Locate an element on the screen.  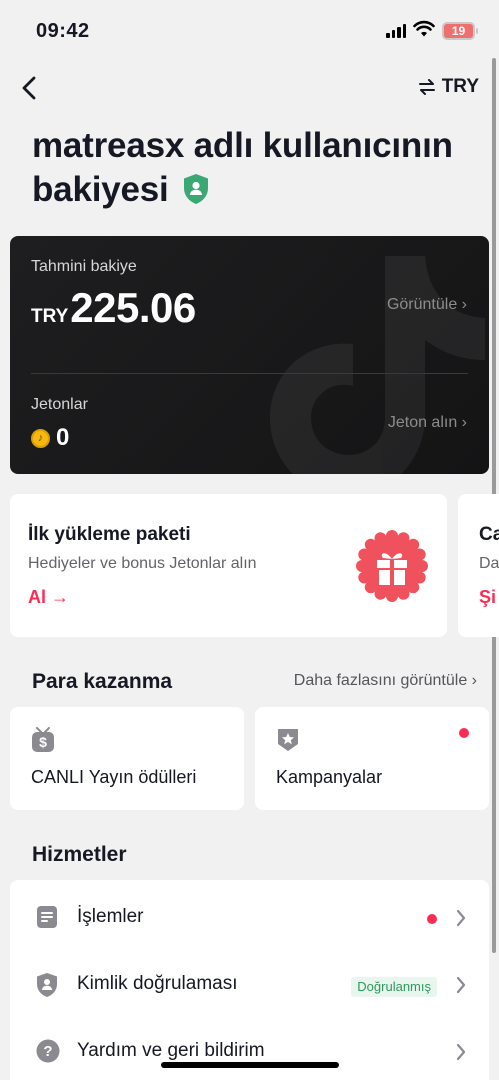
live-gift-icon: $ is located at coordinates (43, 739).